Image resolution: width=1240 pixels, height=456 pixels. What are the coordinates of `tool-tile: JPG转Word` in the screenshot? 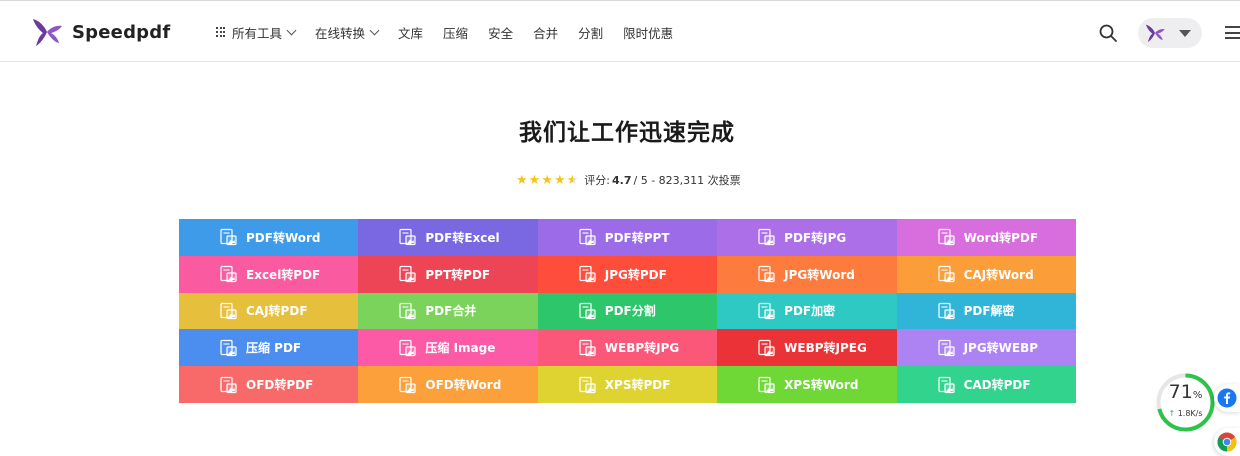 It's located at (807, 274).